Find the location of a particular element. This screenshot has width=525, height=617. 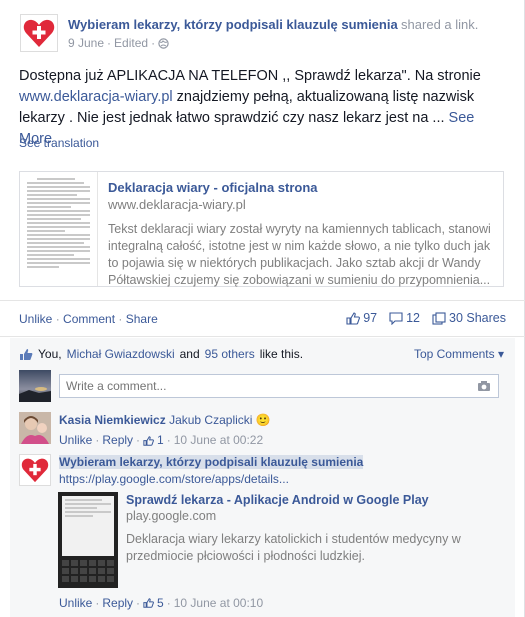

likes-count: 97 is located at coordinates (361, 318).